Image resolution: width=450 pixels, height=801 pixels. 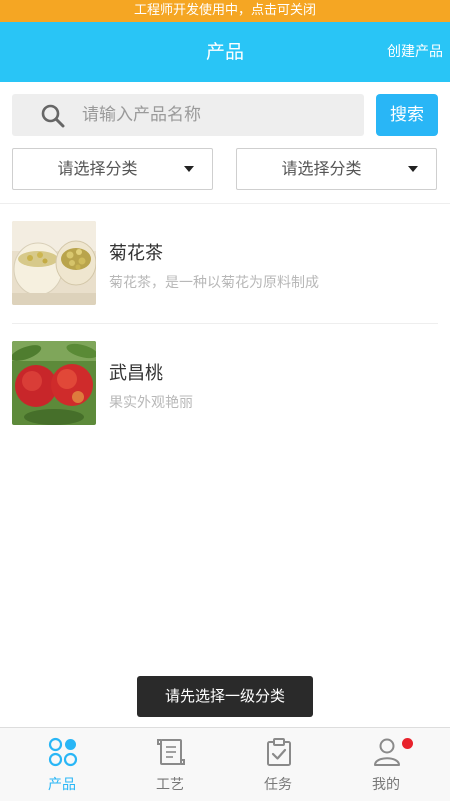 I want to click on user-icon, so click(x=387, y=752).